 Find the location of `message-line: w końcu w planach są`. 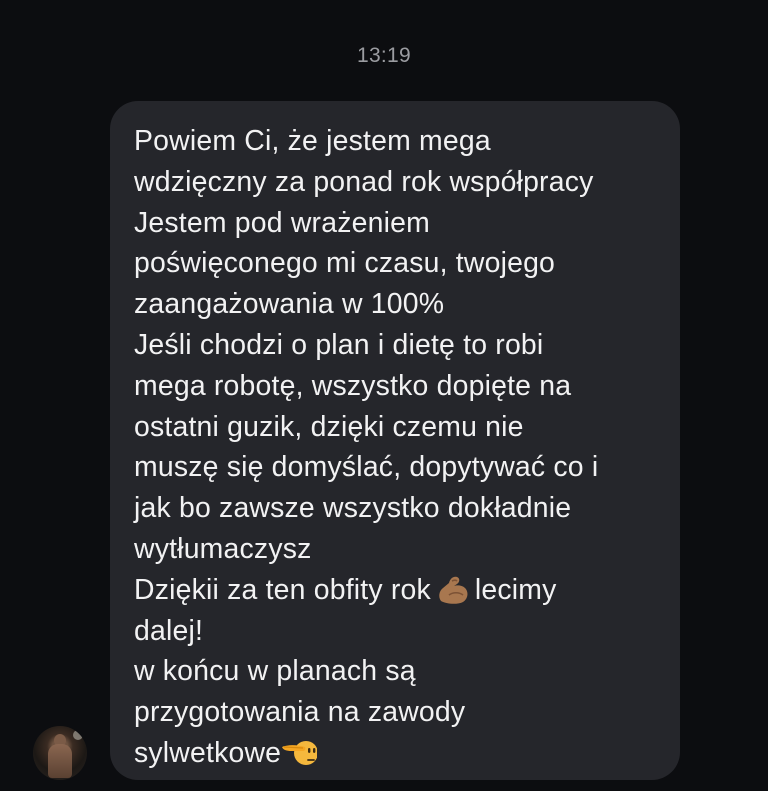

message-line: w końcu w planach są is located at coordinates (275, 671).